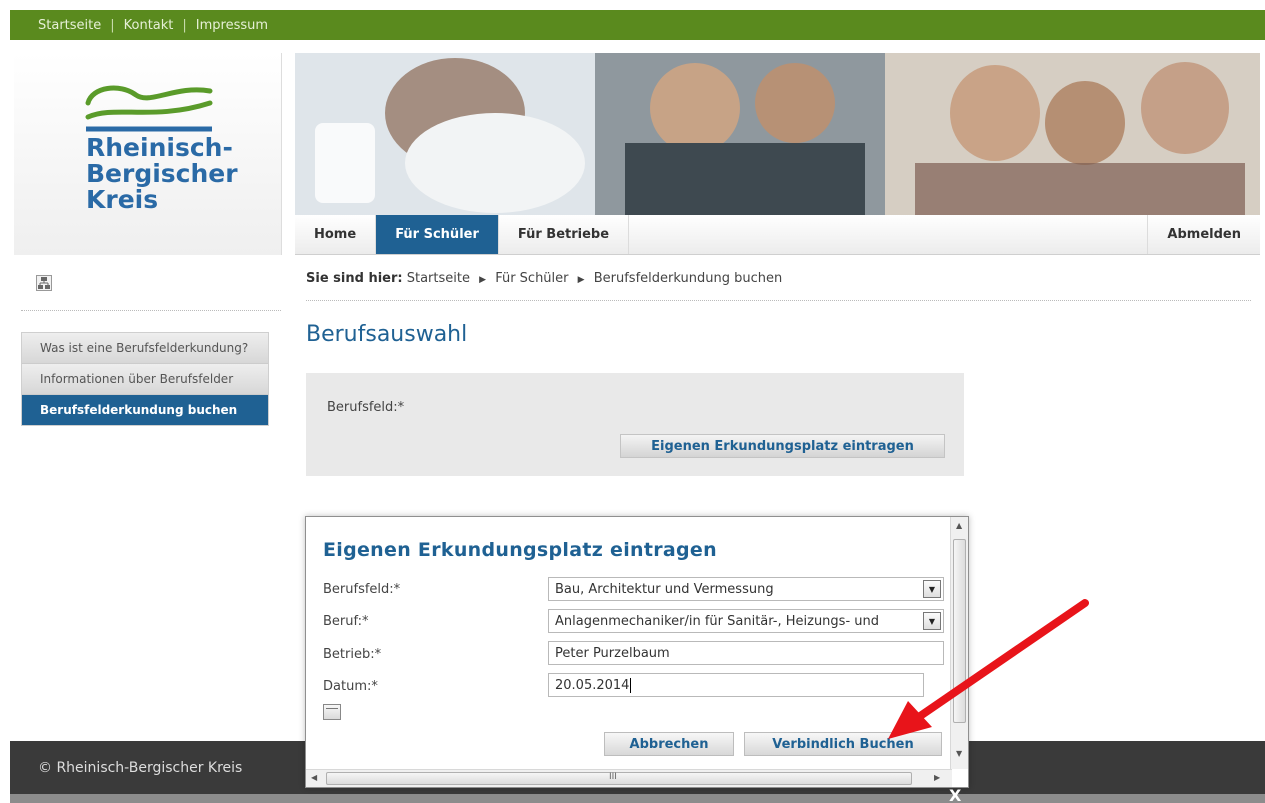 Image resolution: width=1265 pixels, height=803 pixels. What do you see at coordinates (631, 685) in the screenshot?
I see `text-cursor` at bounding box center [631, 685].